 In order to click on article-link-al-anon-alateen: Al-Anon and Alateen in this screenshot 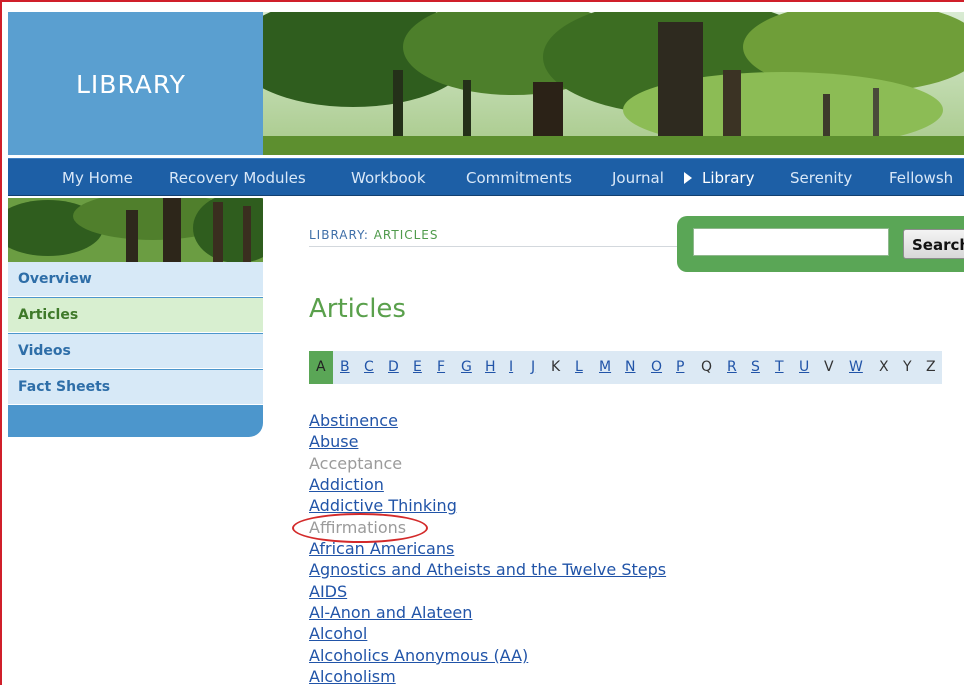, I will do `click(390, 613)`.